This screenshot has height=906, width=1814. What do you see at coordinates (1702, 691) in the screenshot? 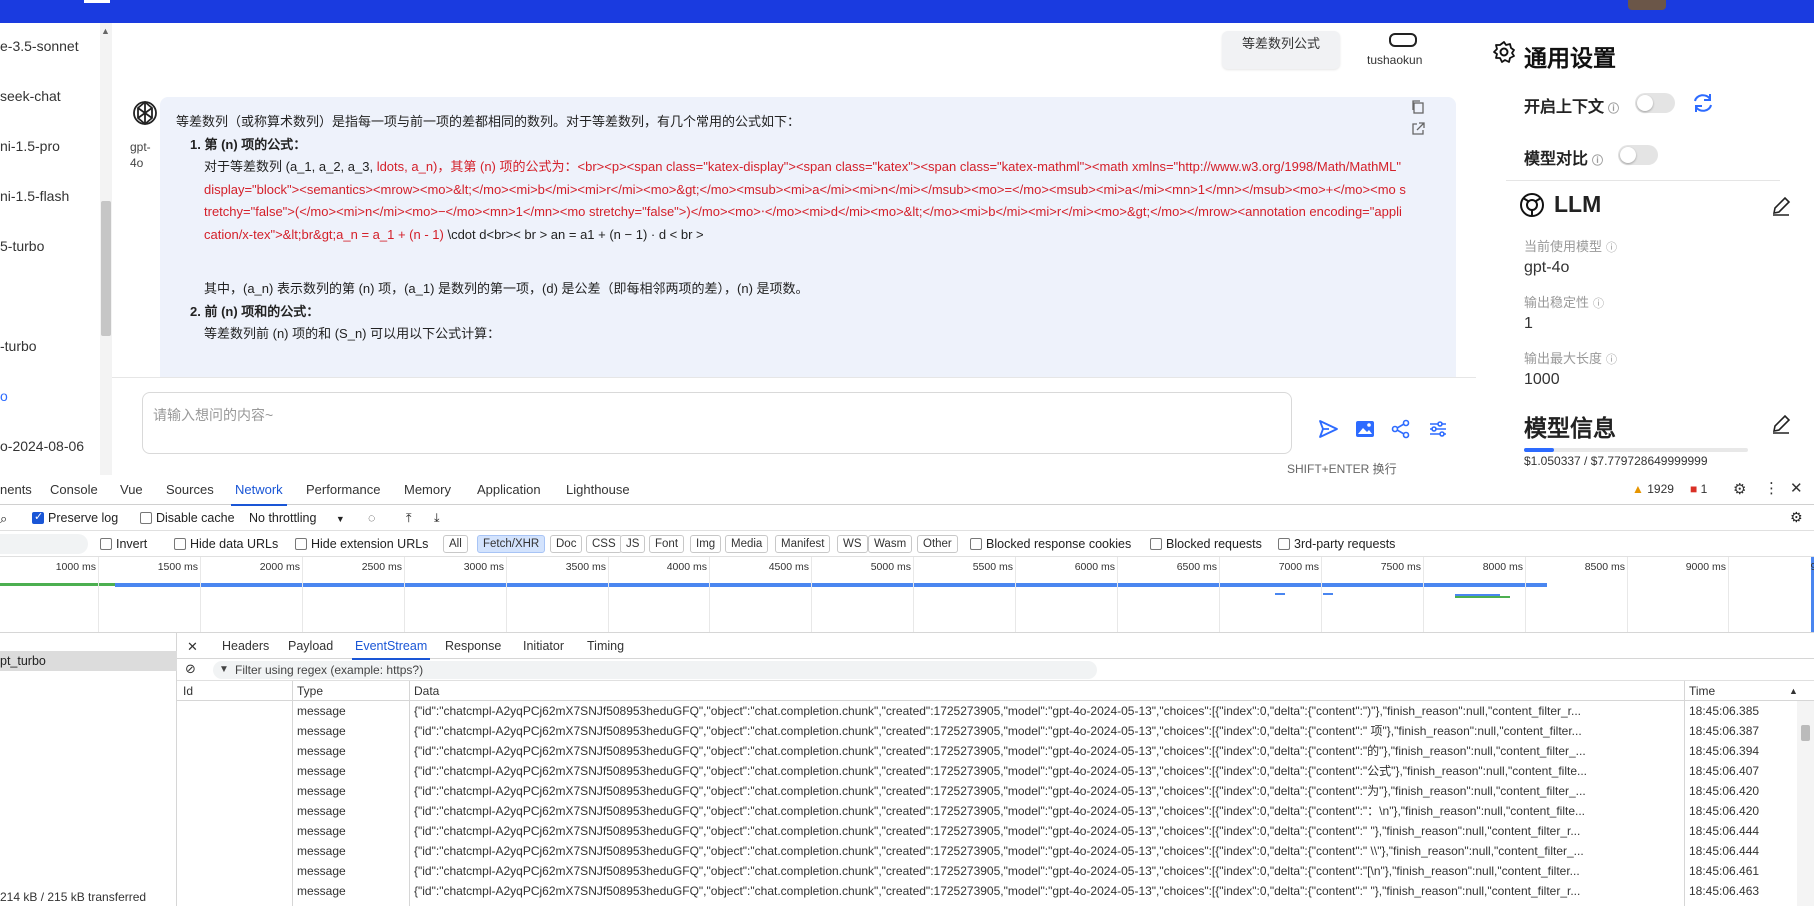
I see `col-time: Time` at bounding box center [1702, 691].